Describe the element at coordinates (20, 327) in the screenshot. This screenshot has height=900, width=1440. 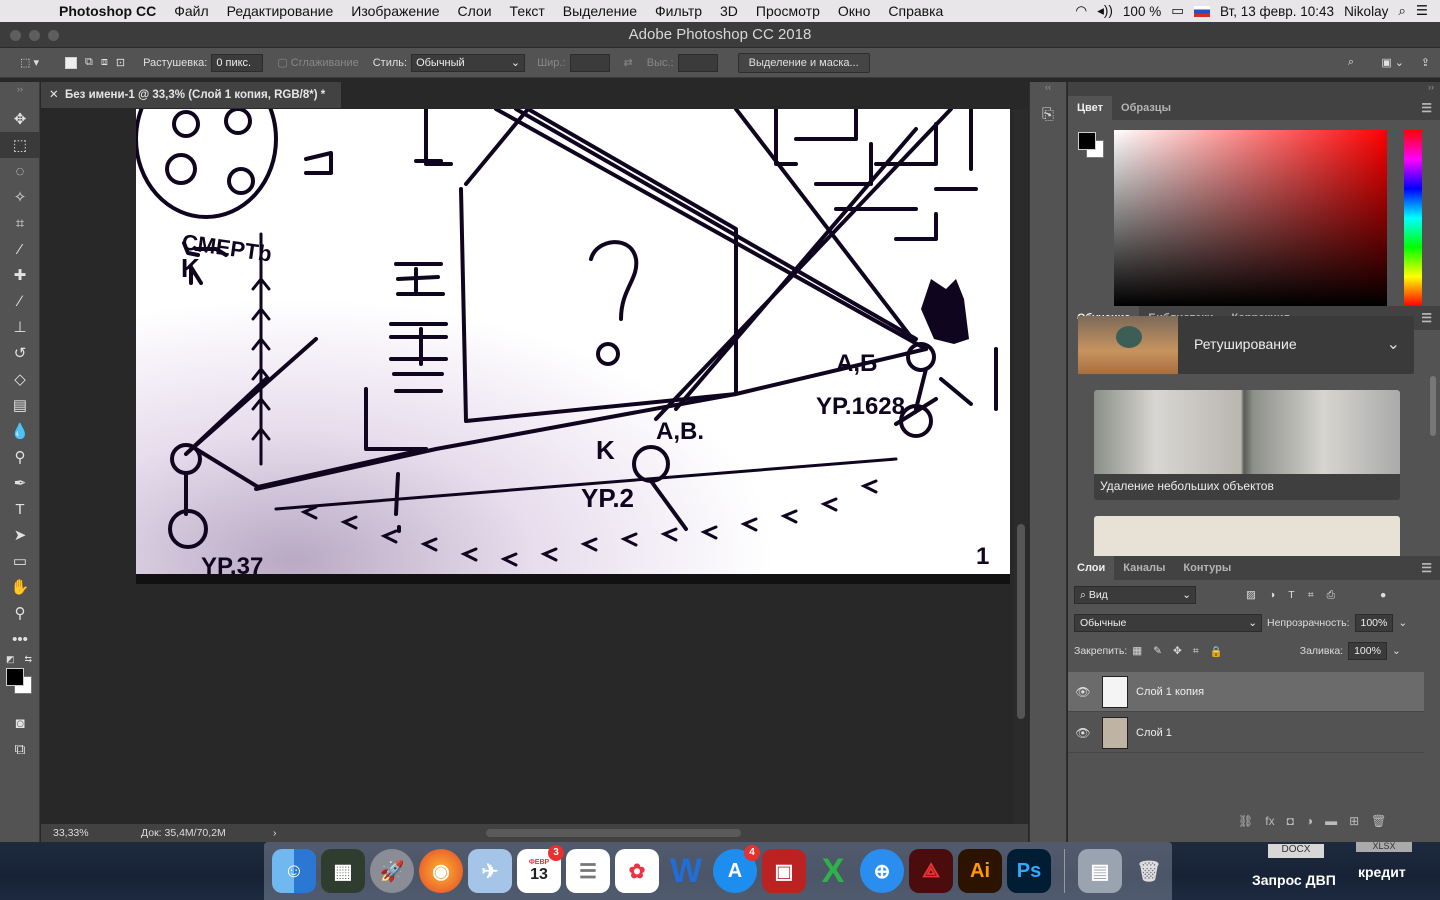
I see `clone-stamp-tool-icon: ⊥` at that location.